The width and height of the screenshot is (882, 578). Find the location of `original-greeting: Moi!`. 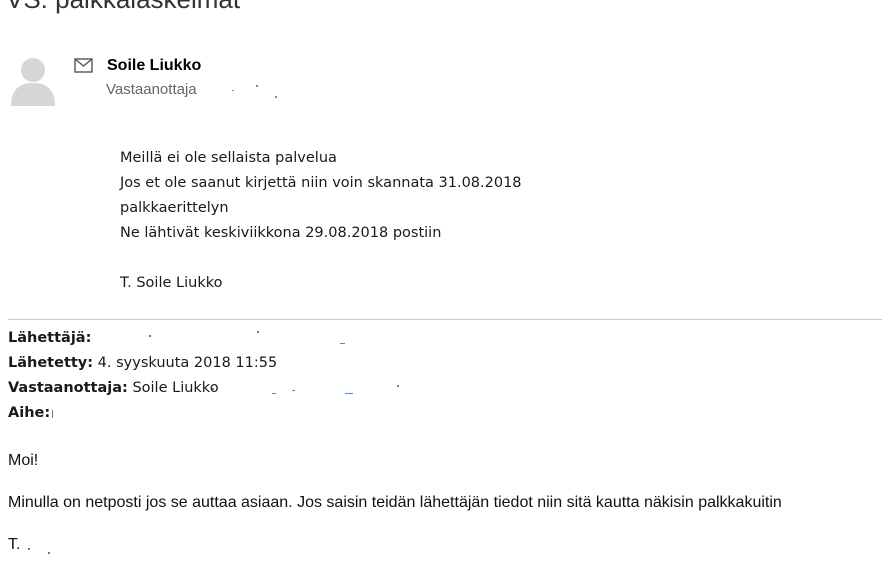

original-greeting: Moi! is located at coordinates (23, 460).